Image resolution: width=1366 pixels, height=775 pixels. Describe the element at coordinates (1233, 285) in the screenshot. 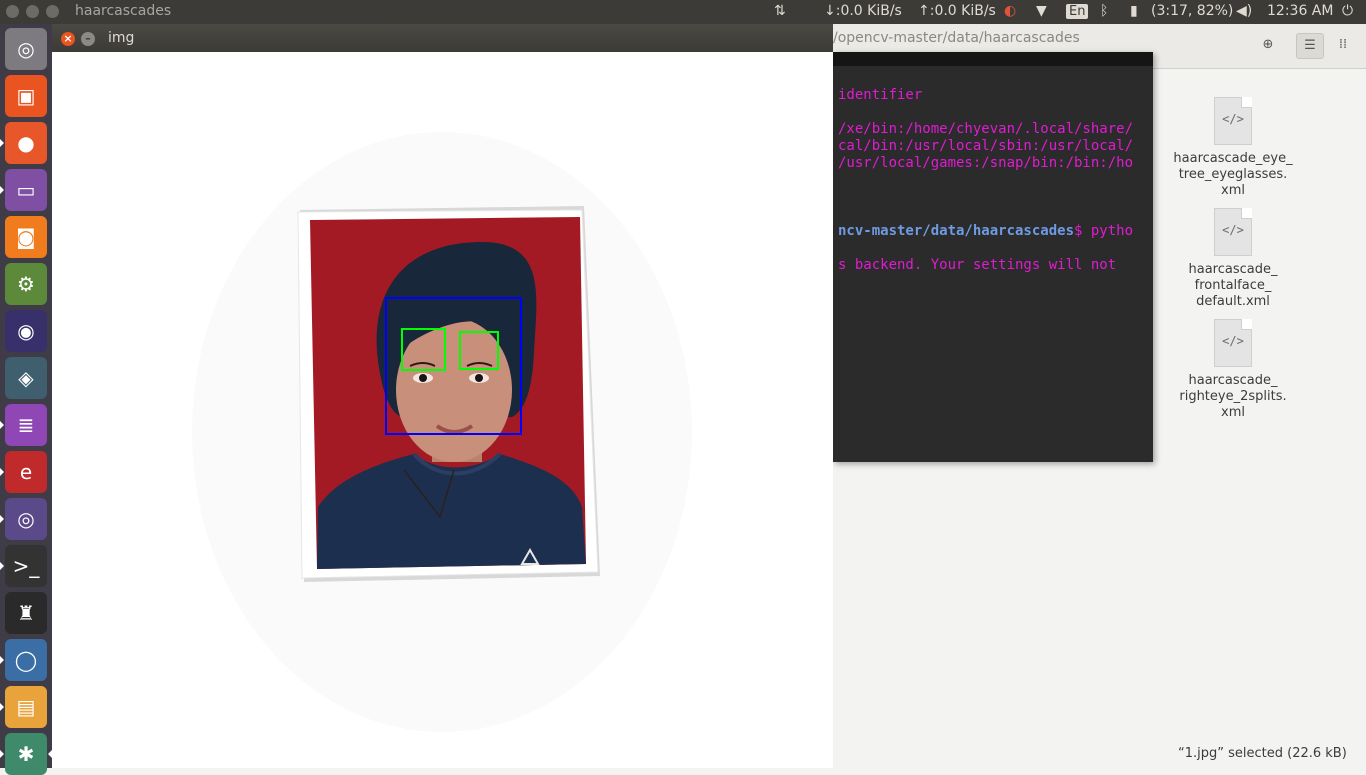

I see `file-label: frontalface_` at that location.